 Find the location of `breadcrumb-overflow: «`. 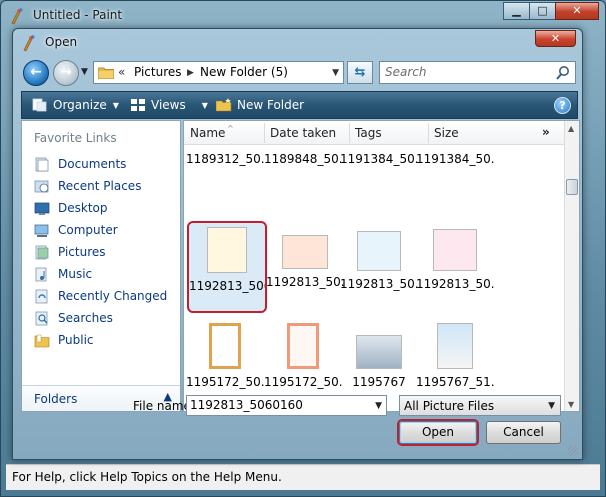

breadcrumb-overflow: « is located at coordinates (121, 72).